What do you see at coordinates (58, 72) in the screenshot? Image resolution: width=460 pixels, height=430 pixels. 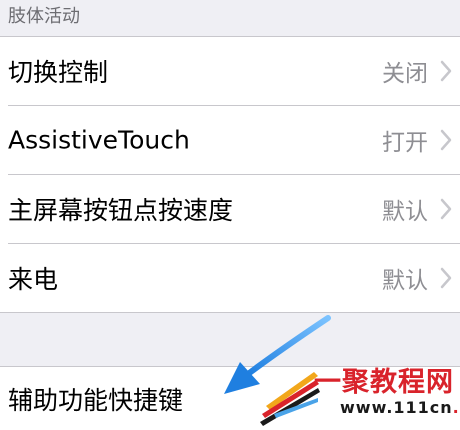 I see `row-label: 切换控制` at bounding box center [58, 72].